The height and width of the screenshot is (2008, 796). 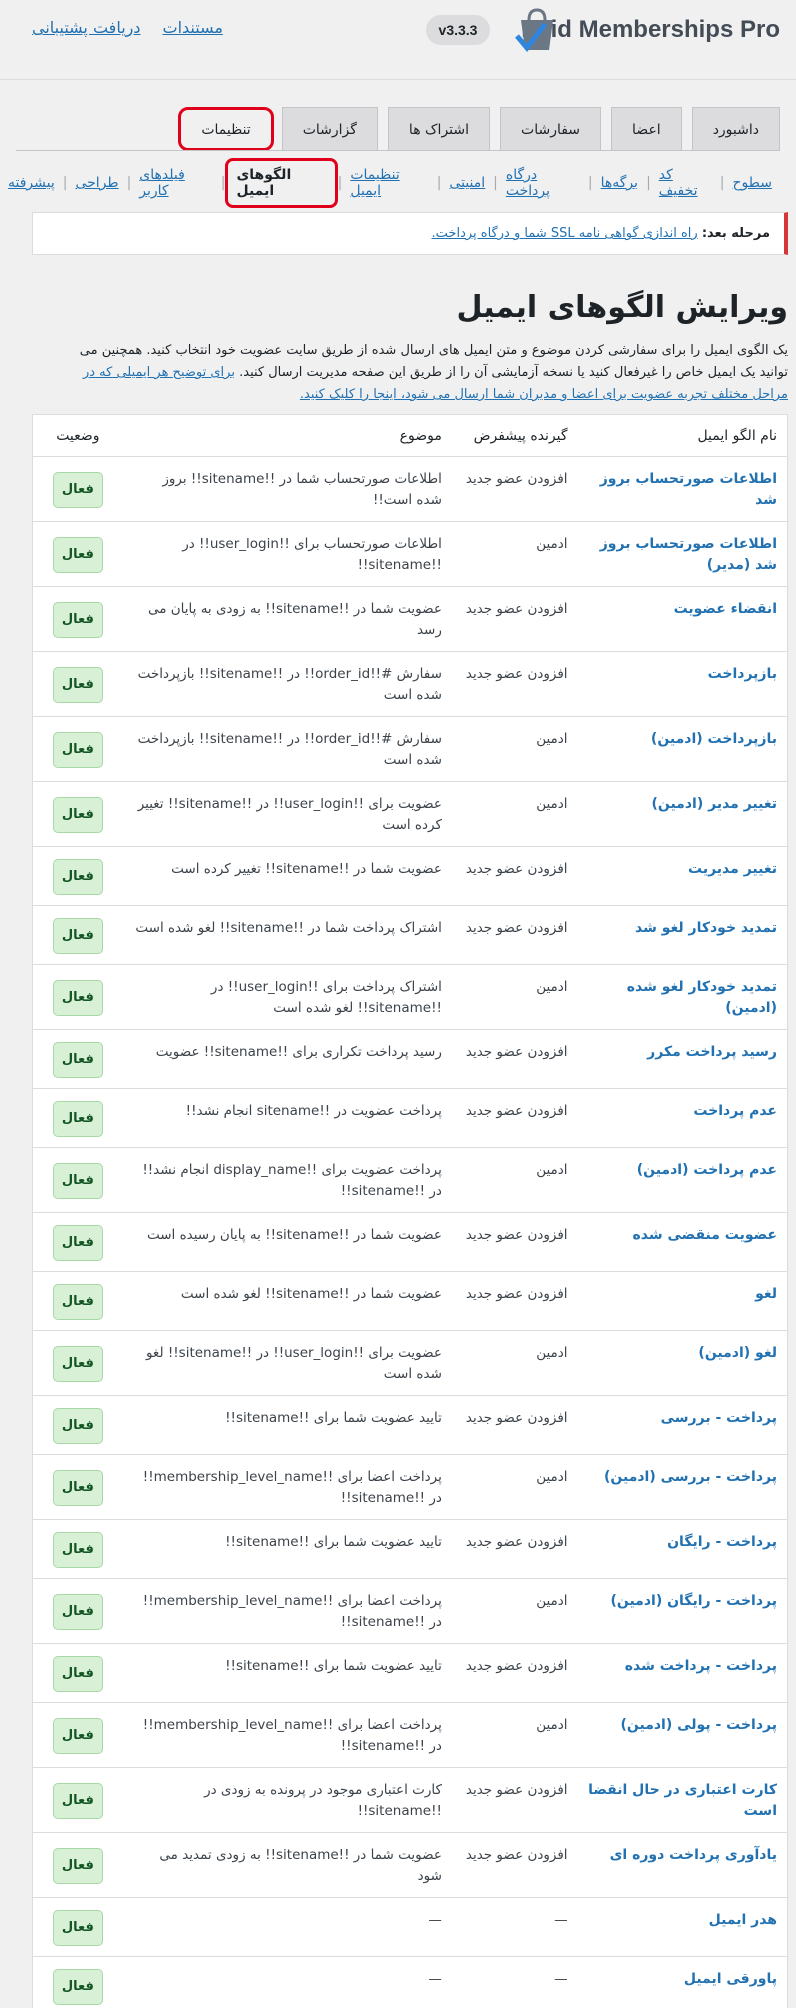 I want to click on template-name-link: لغو, so click(x=766, y=1294).